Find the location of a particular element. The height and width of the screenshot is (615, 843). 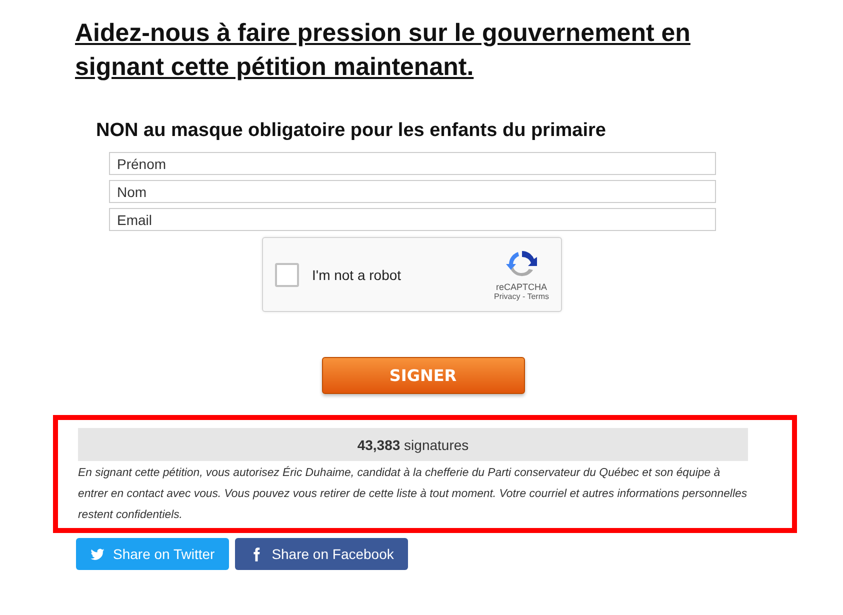

signature-count: 43,383 signatures is located at coordinates (413, 444).